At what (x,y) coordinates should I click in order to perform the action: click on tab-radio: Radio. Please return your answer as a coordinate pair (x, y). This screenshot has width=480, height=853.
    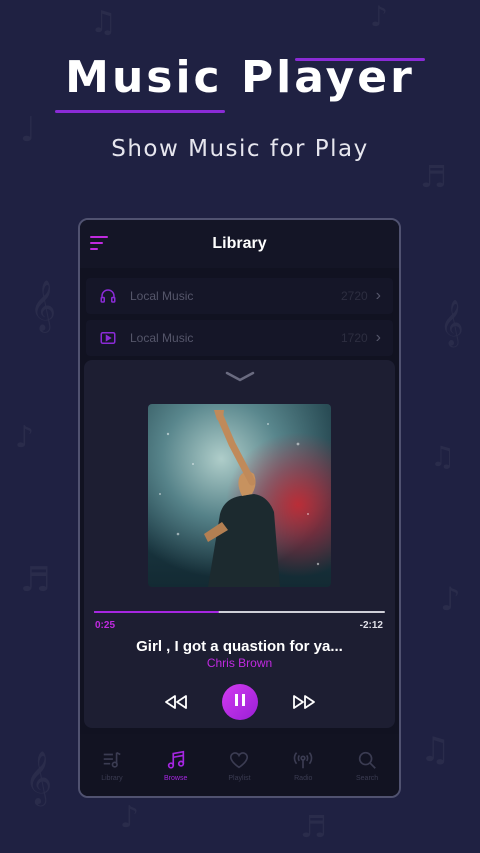
    Looking at the image, I should click on (303, 765).